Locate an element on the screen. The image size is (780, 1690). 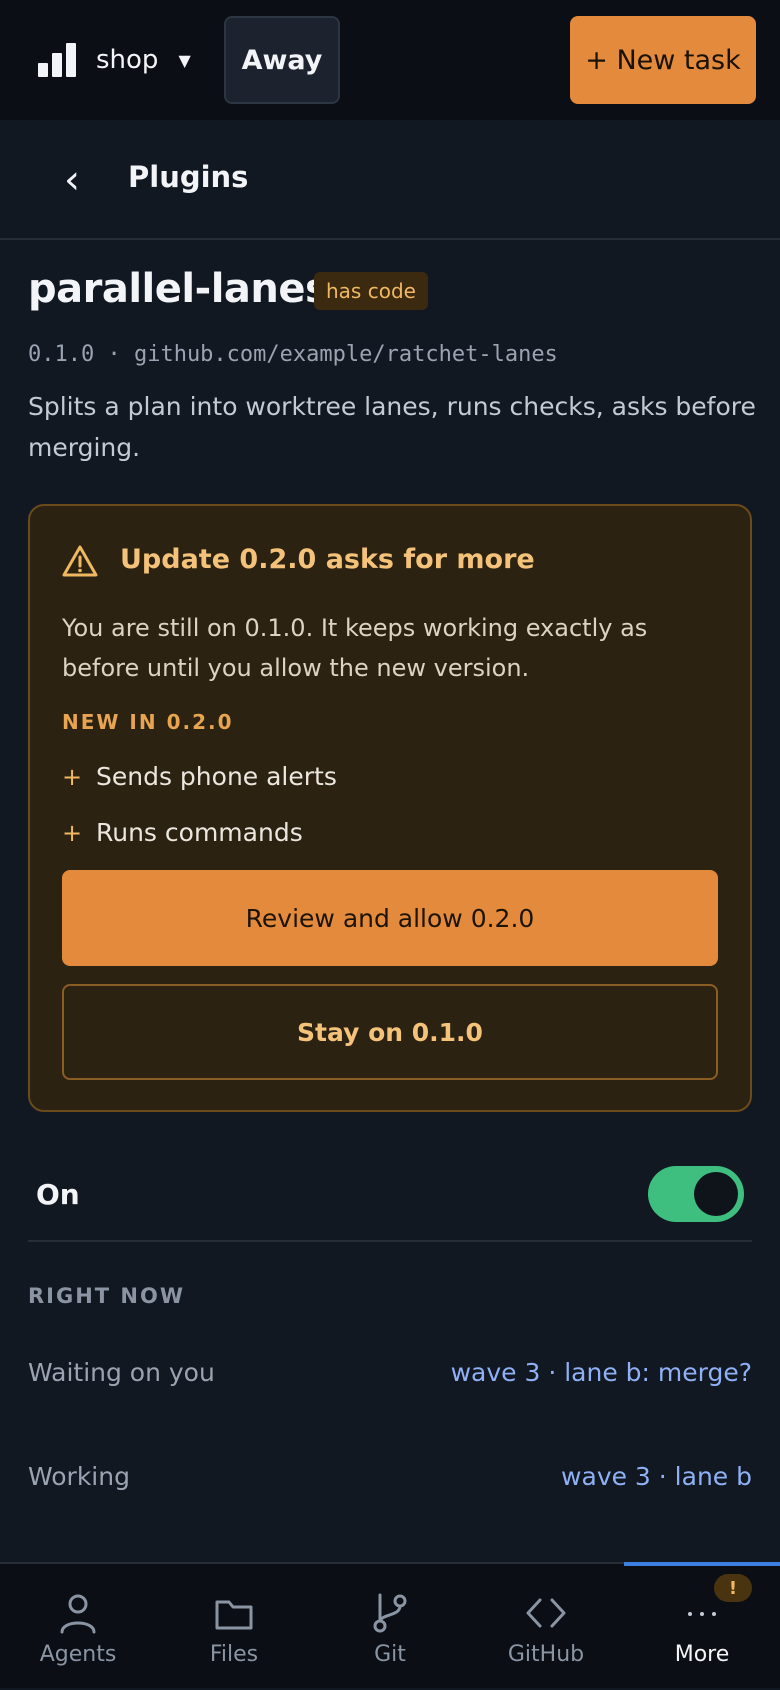
has-code-badge: has code is located at coordinates (371, 291).